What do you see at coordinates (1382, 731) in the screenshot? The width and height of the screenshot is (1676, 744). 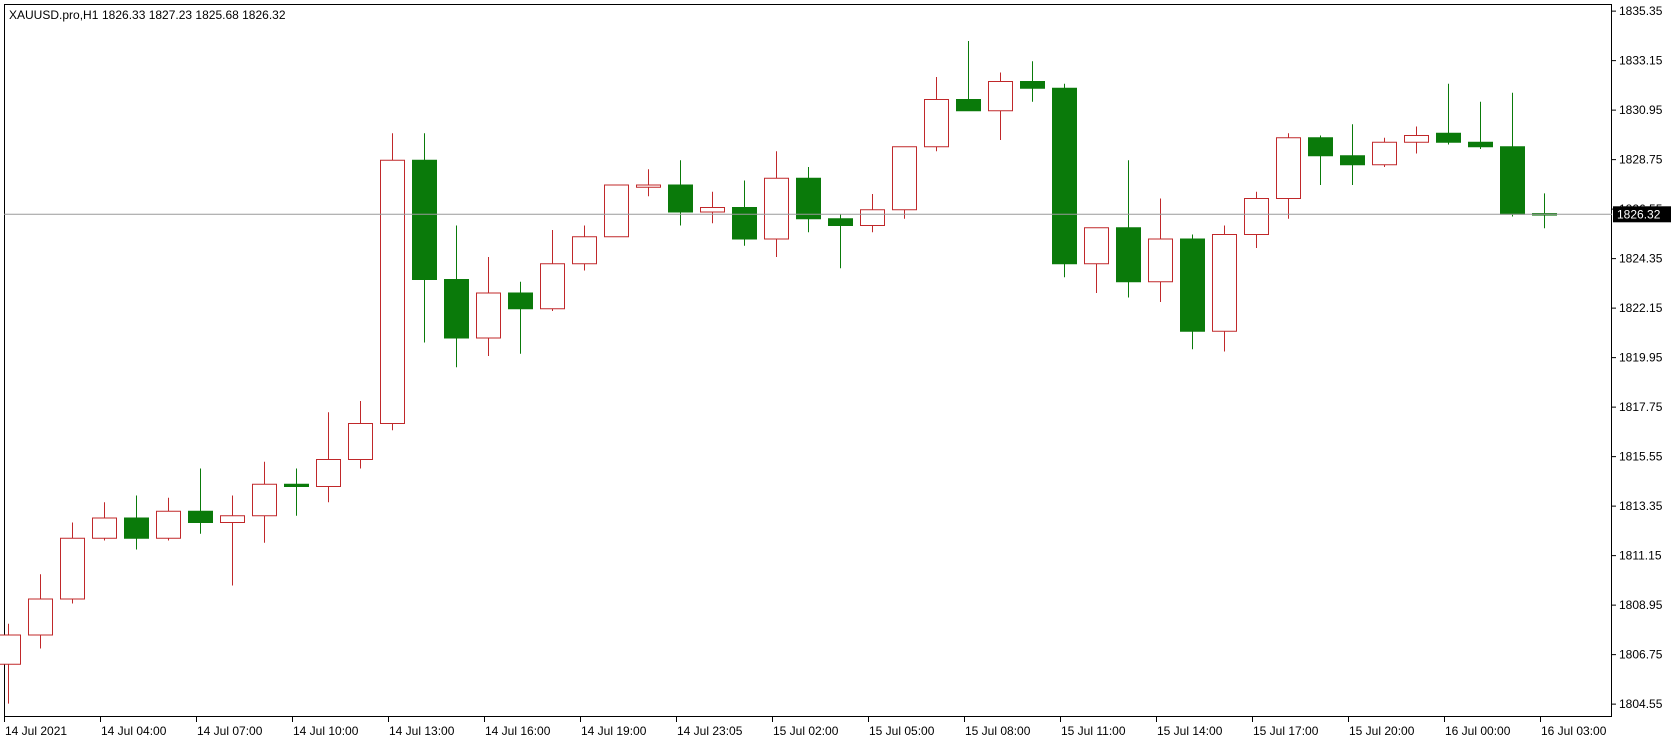 I see `x-tick-label: 15 Jul 20:00` at bounding box center [1382, 731].